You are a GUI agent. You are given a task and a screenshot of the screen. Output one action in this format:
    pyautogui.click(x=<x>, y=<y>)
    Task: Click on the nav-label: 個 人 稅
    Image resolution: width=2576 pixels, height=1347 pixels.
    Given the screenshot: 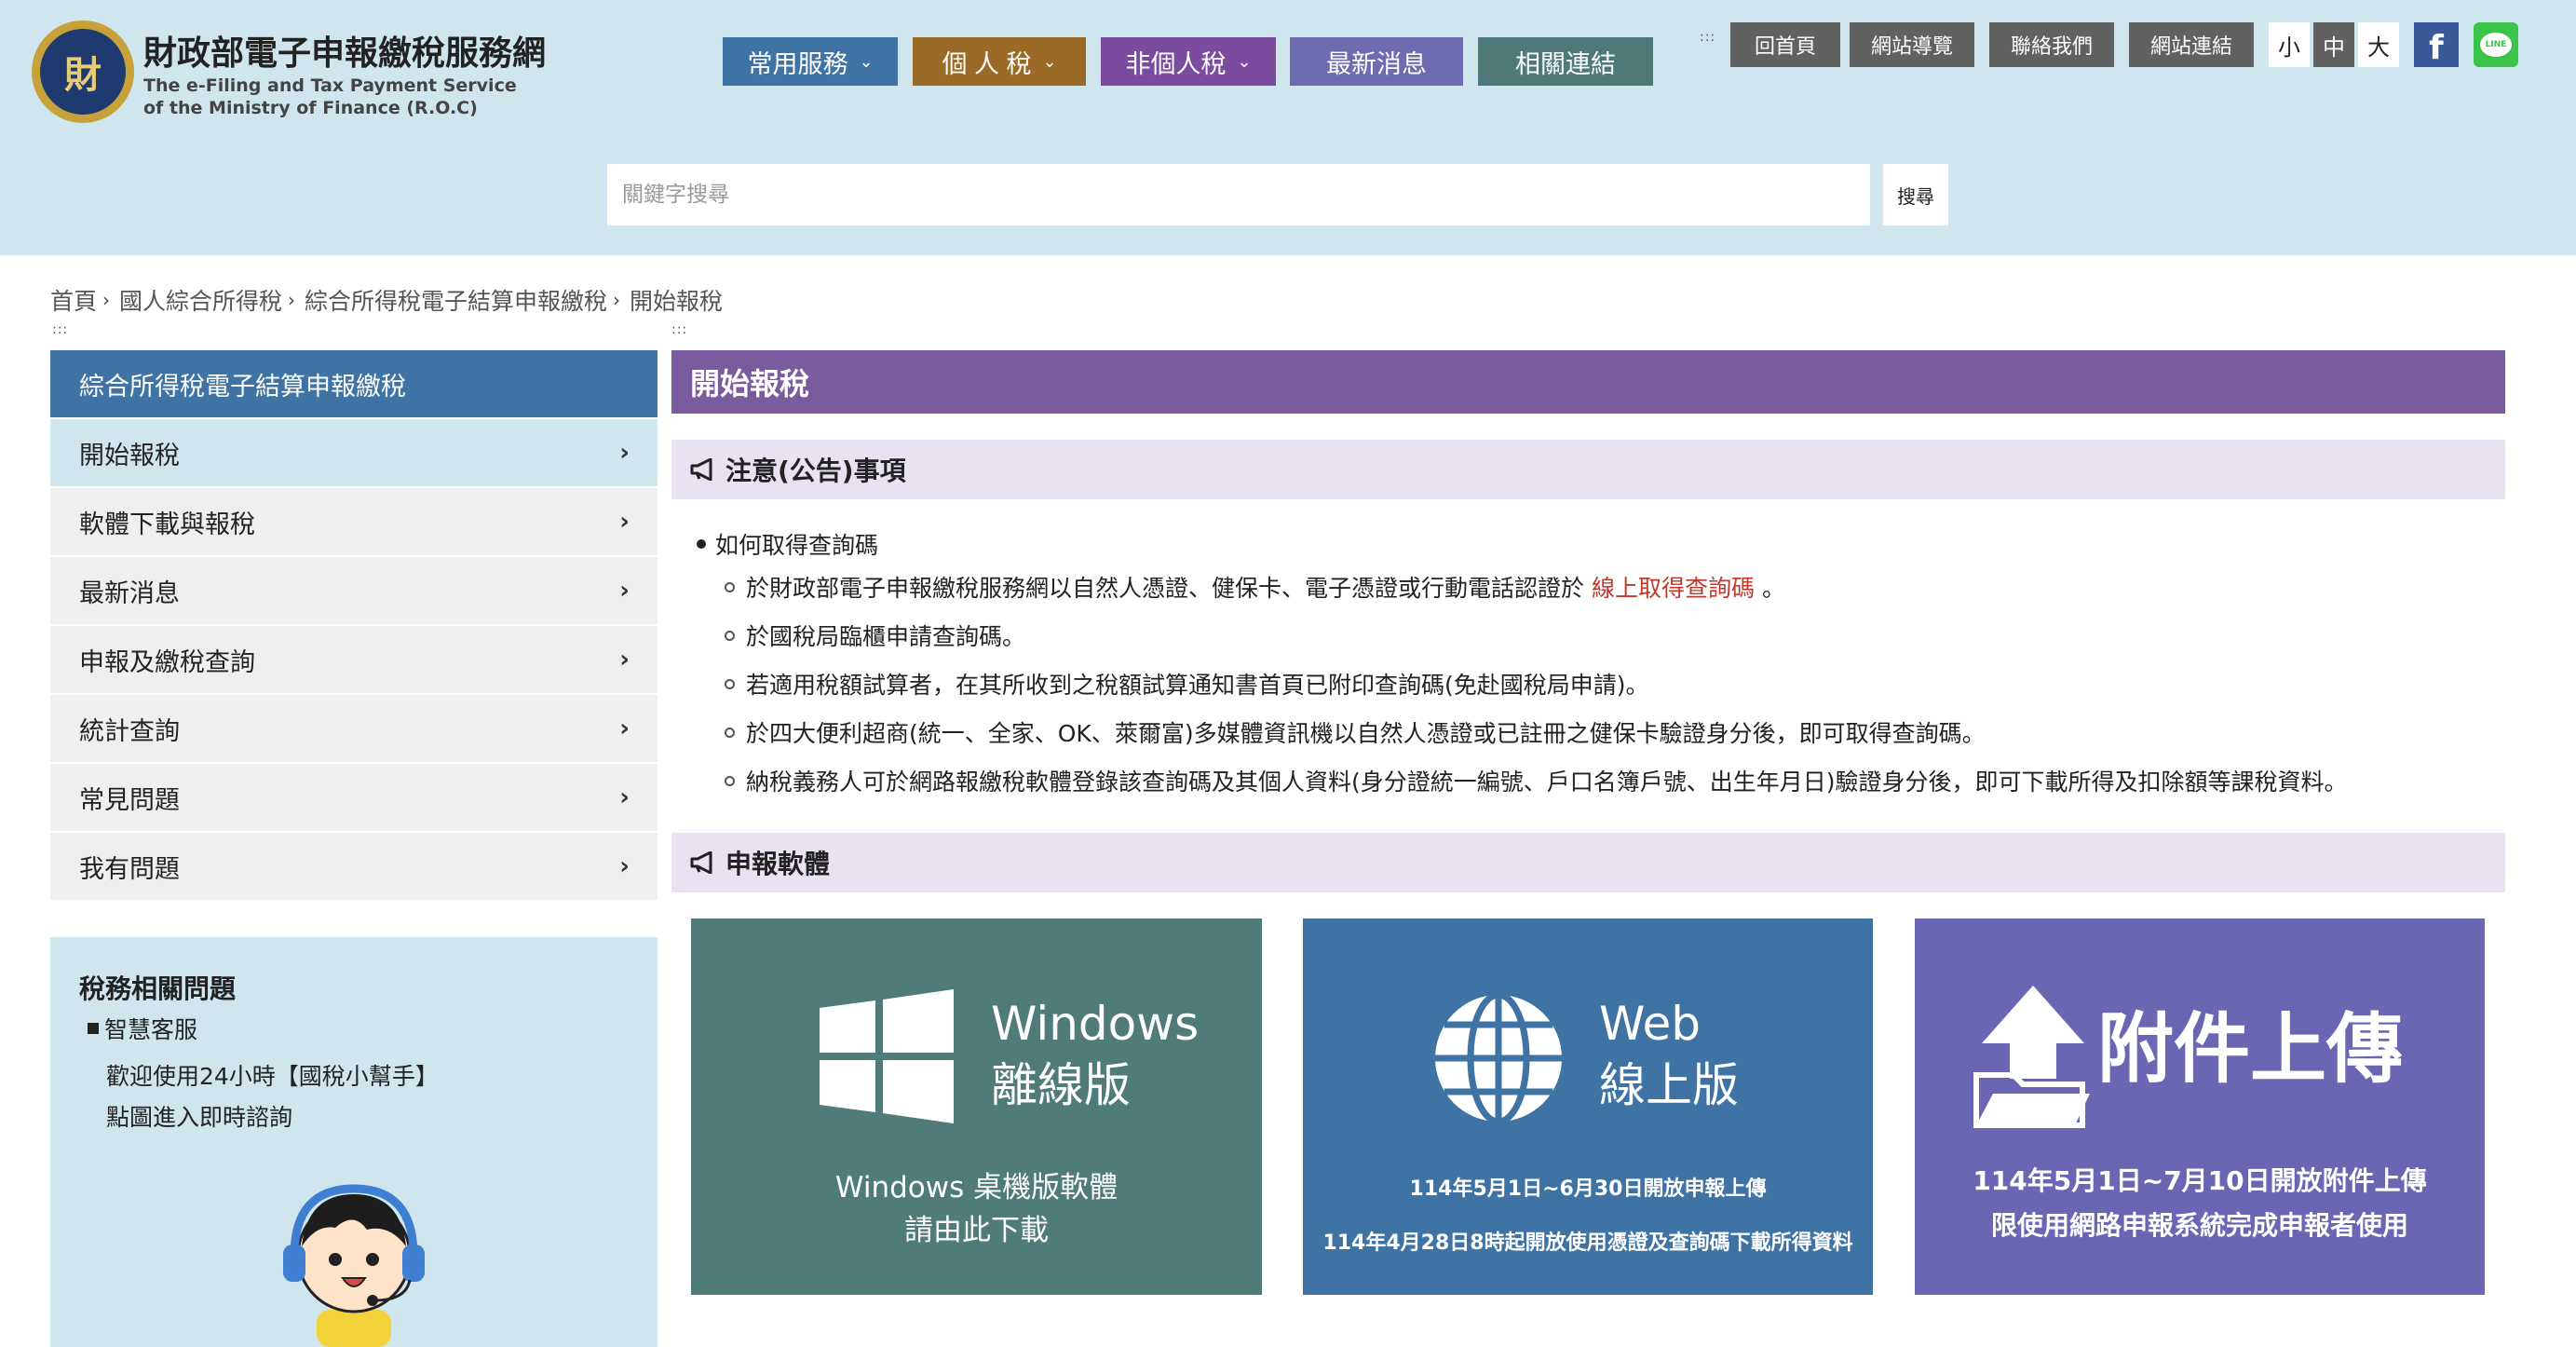 What is the action you would take?
    pyautogui.click(x=987, y=64)
    